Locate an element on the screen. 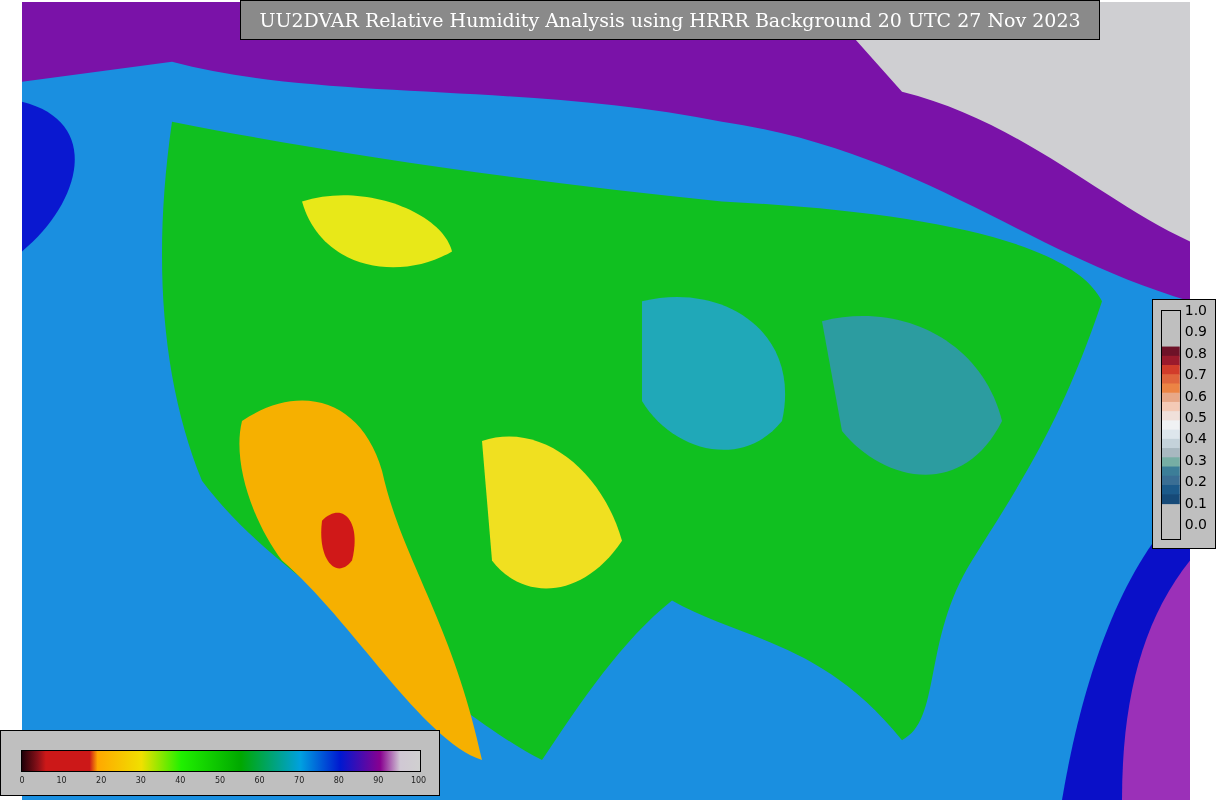 The image size is (1216, 800). colorbar-tick-label: 80 is located at coordinates (338, 781).